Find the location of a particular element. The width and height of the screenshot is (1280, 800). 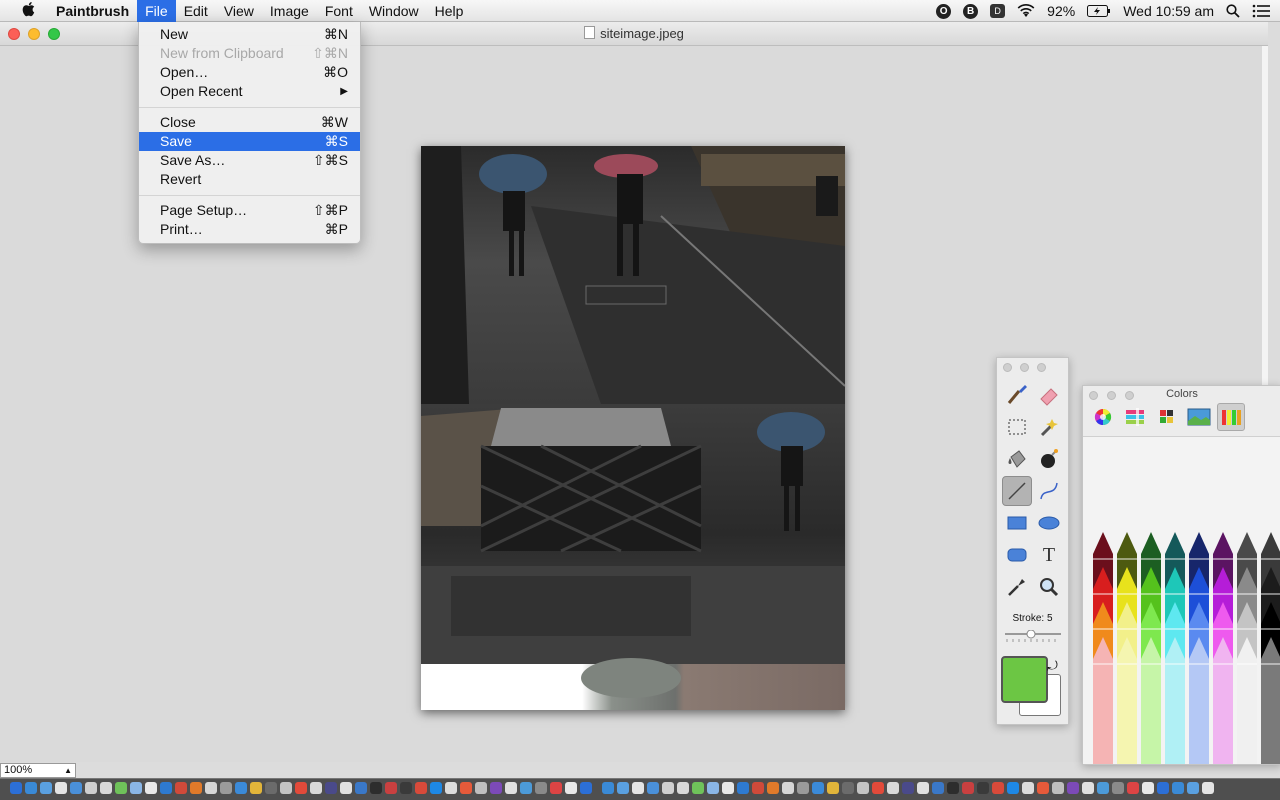

brush-icon is located at coordinates (1017, 395).